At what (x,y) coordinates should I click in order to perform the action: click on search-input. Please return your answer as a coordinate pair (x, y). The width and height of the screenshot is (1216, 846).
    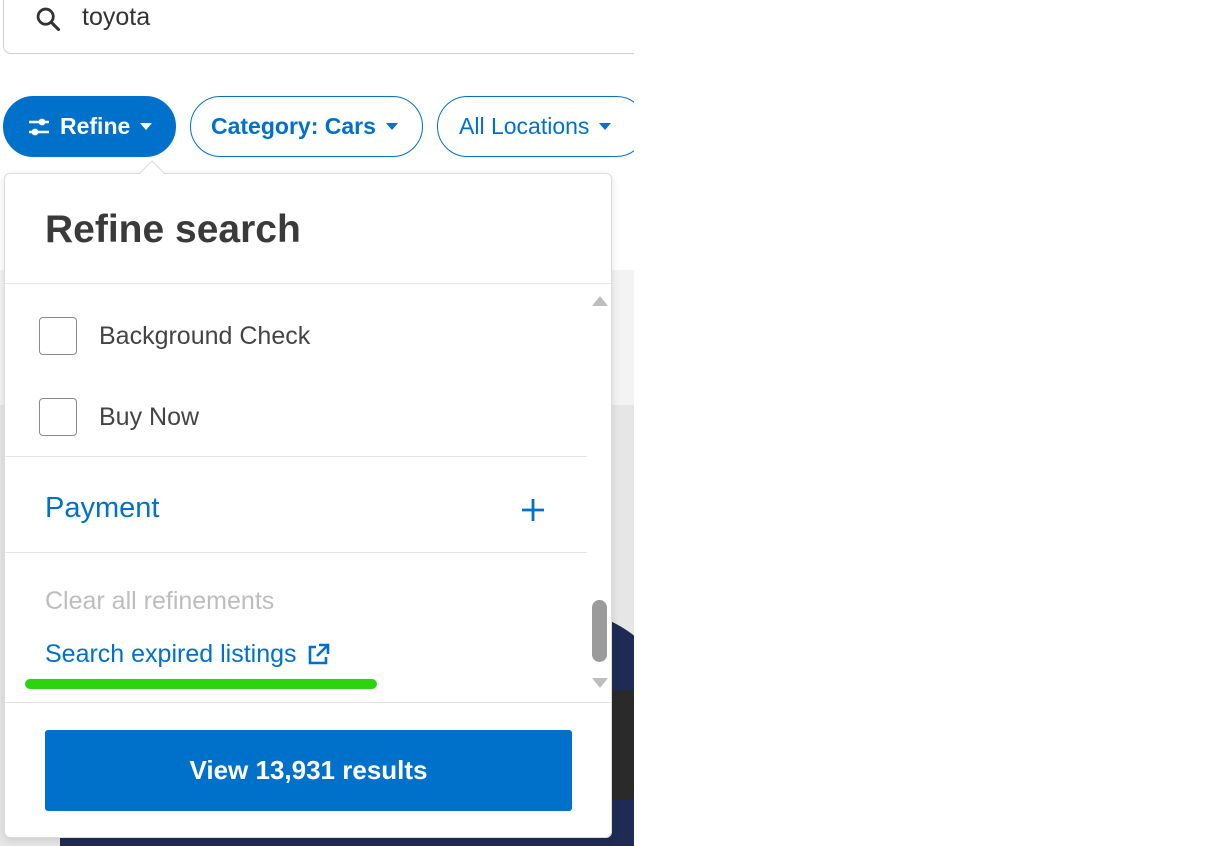
    Looking at the image, I should click on (332, 17).